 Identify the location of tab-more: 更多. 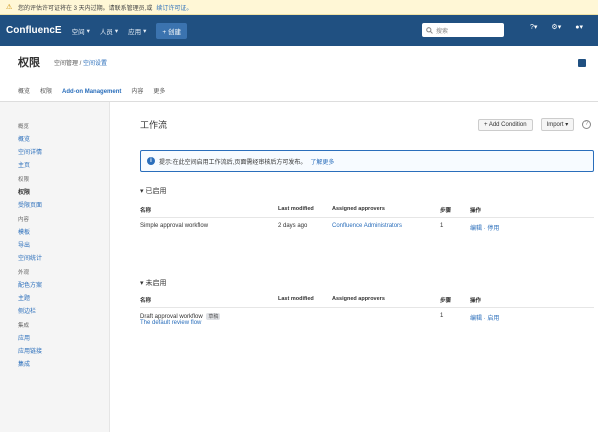
(159, 93).